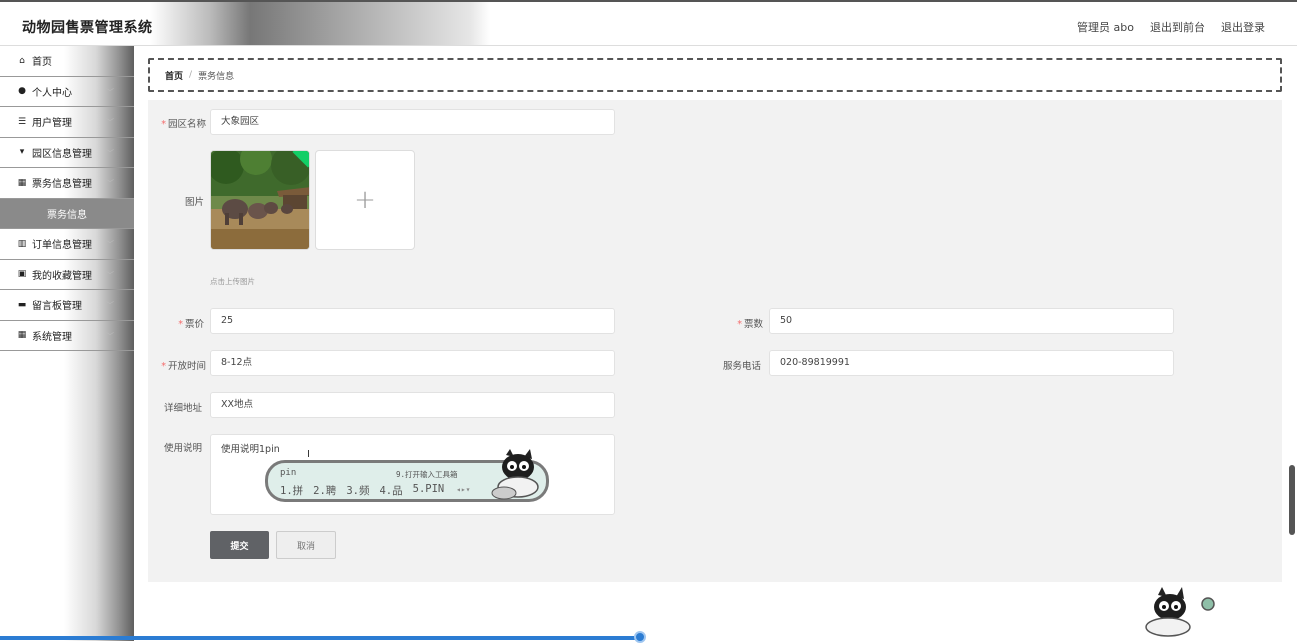 The image size is (1297, 643). I want to click on sidebar-item-label: 留言板管理, so click(57, 307).